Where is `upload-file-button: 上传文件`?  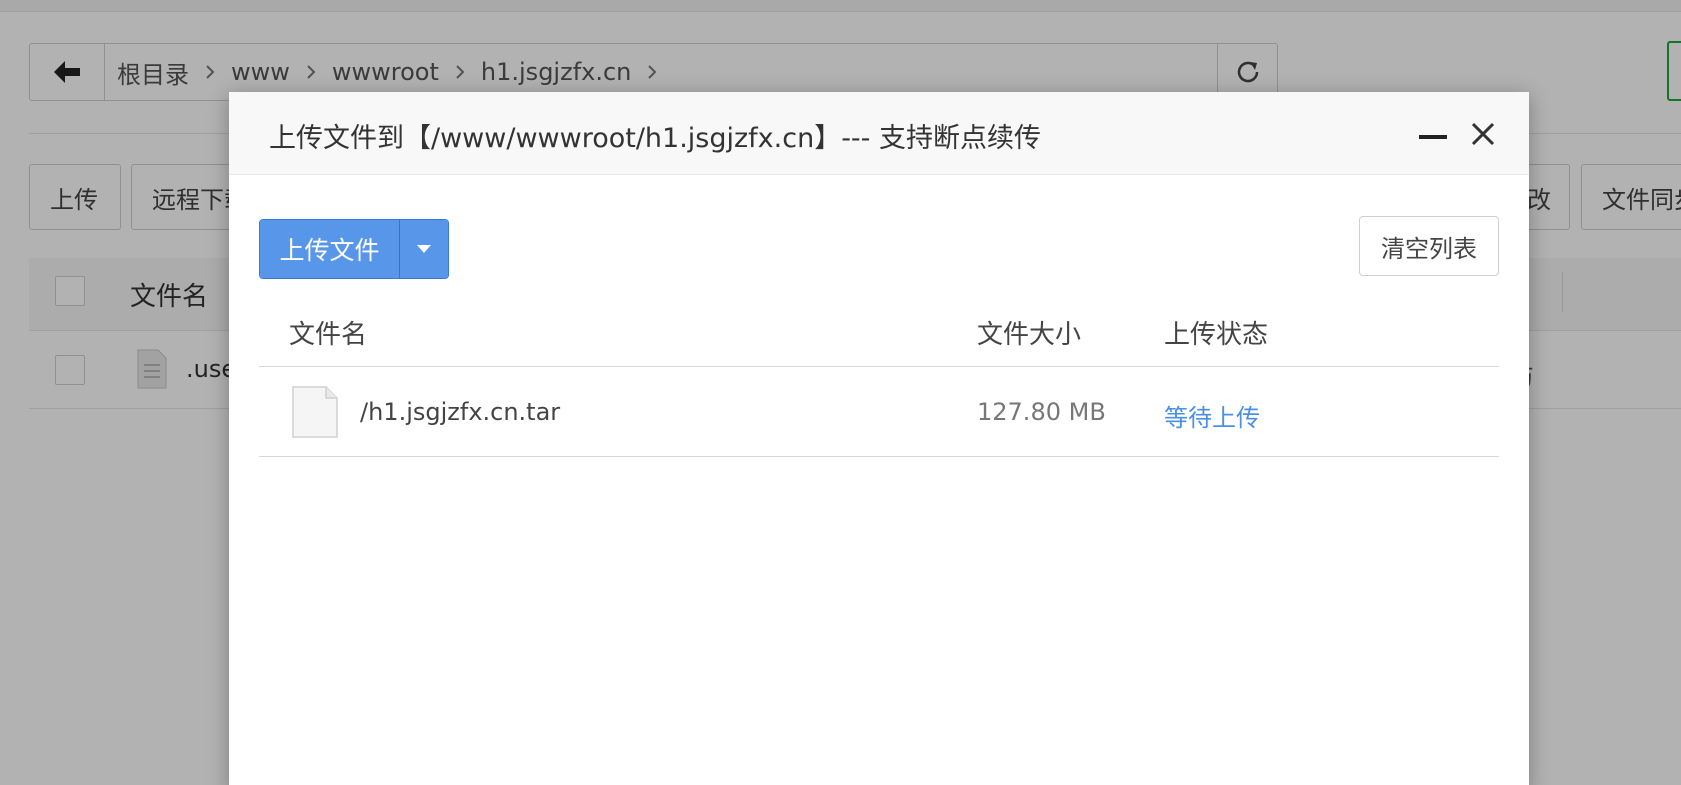 upload-file-button: 上传文件 is located at coordinates (329, 249).